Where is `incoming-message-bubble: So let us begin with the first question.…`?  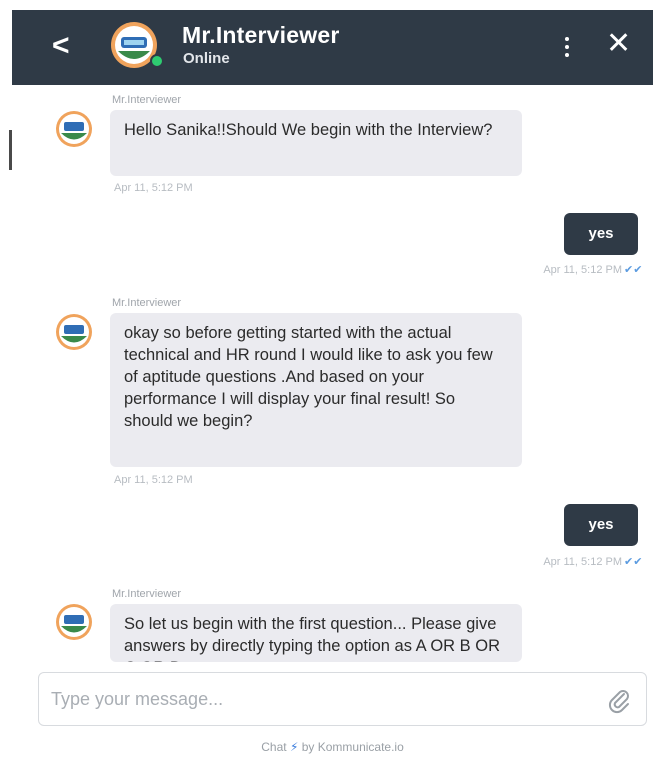 incoming-message-bubble: So let us begin with the first question.… is located at coordinates (316, 633).